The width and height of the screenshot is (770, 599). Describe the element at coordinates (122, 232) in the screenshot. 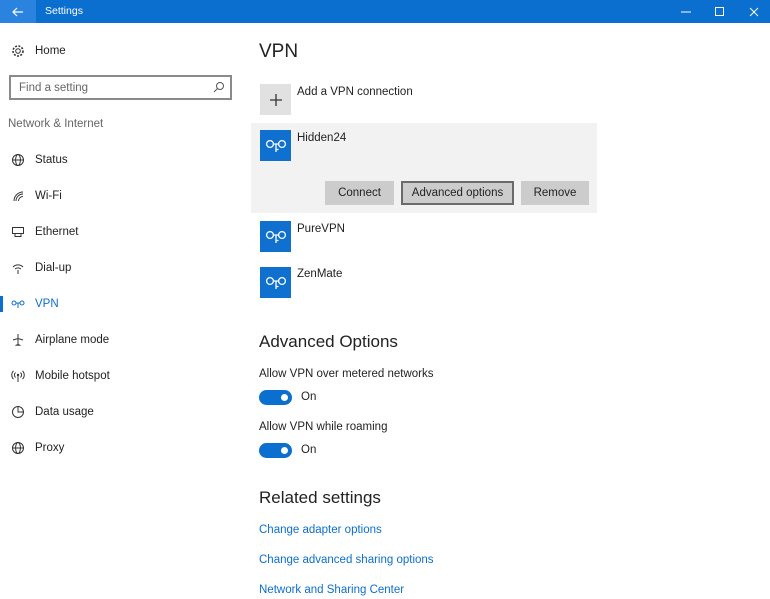

I see `sidebar-item-ethernet: Ethernet` at that location.